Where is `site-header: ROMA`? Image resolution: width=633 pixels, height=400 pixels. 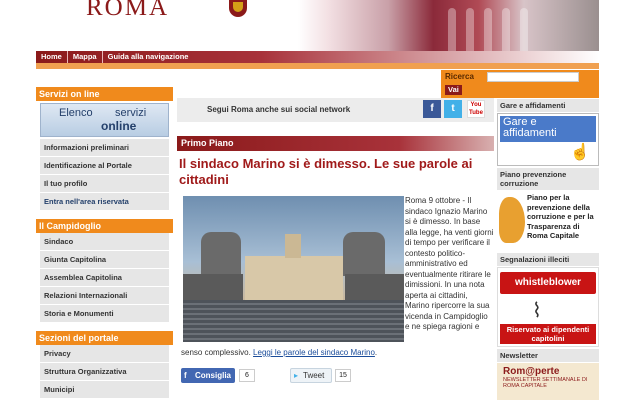 site-header: ROMA is located at coordinates (317, 25).